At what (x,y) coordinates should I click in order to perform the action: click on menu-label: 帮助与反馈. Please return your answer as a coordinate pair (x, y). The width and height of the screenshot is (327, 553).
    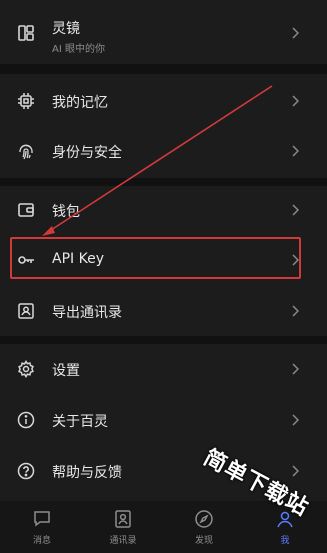
    Looking at the image, I should click on (87, 473).